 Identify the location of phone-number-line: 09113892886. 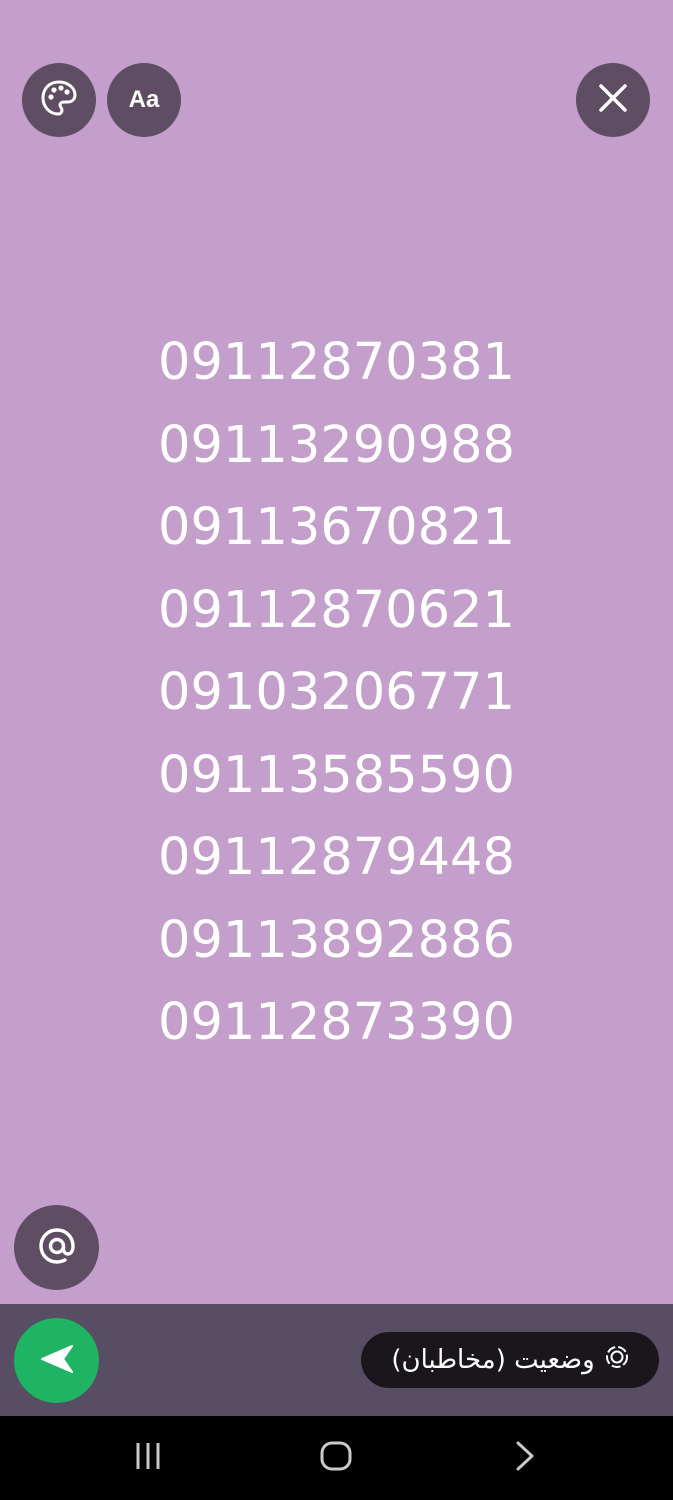
(336, 940).